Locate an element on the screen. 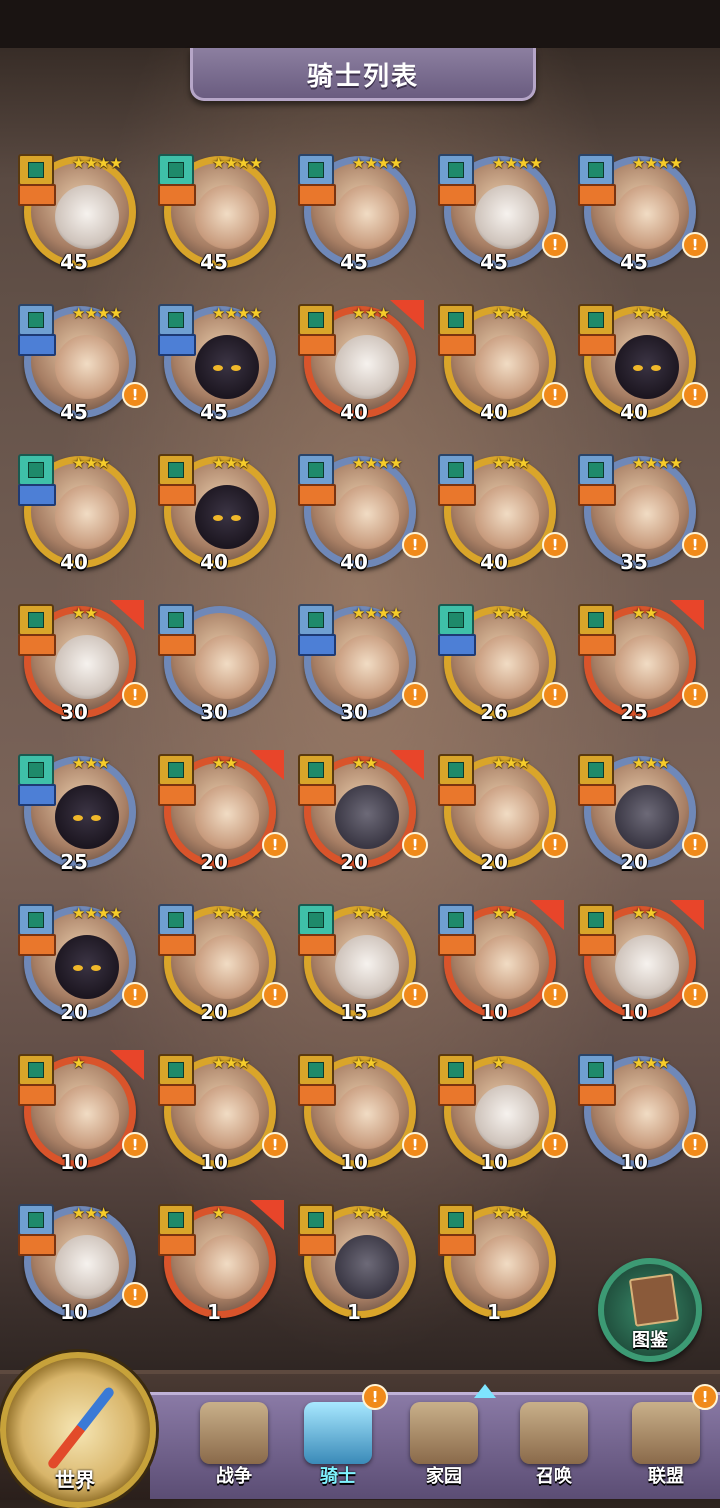 The width and height of the screenshot is (720, 1508). star-rating: ★ is located at coordinates (218, 1213).